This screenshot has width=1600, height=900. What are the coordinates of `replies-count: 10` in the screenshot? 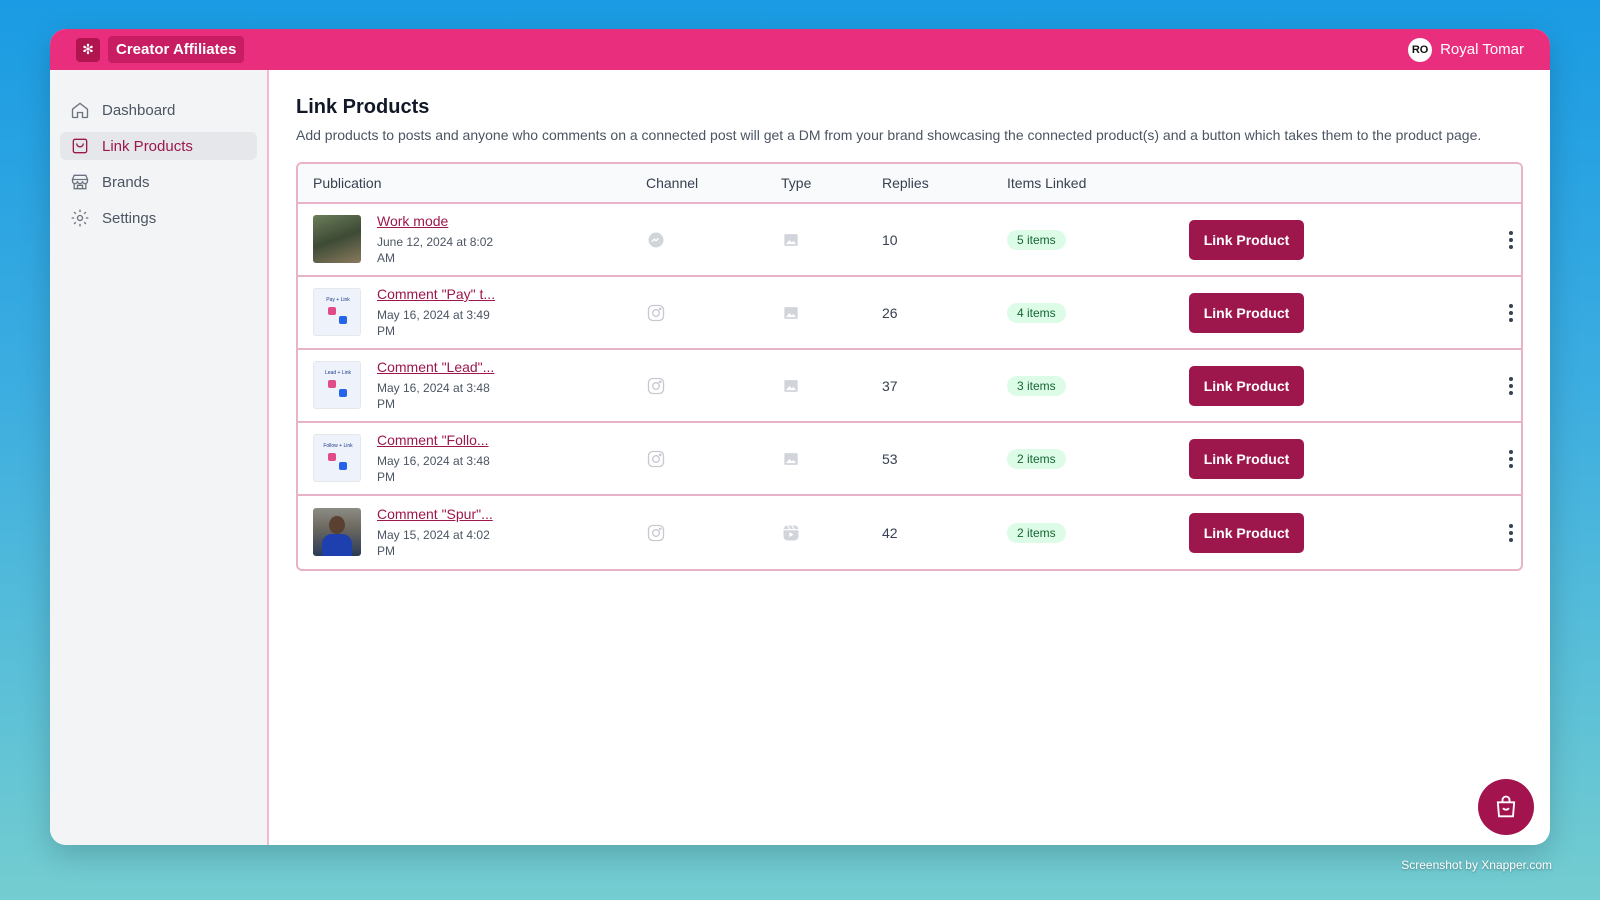 It's located at (890, 239).